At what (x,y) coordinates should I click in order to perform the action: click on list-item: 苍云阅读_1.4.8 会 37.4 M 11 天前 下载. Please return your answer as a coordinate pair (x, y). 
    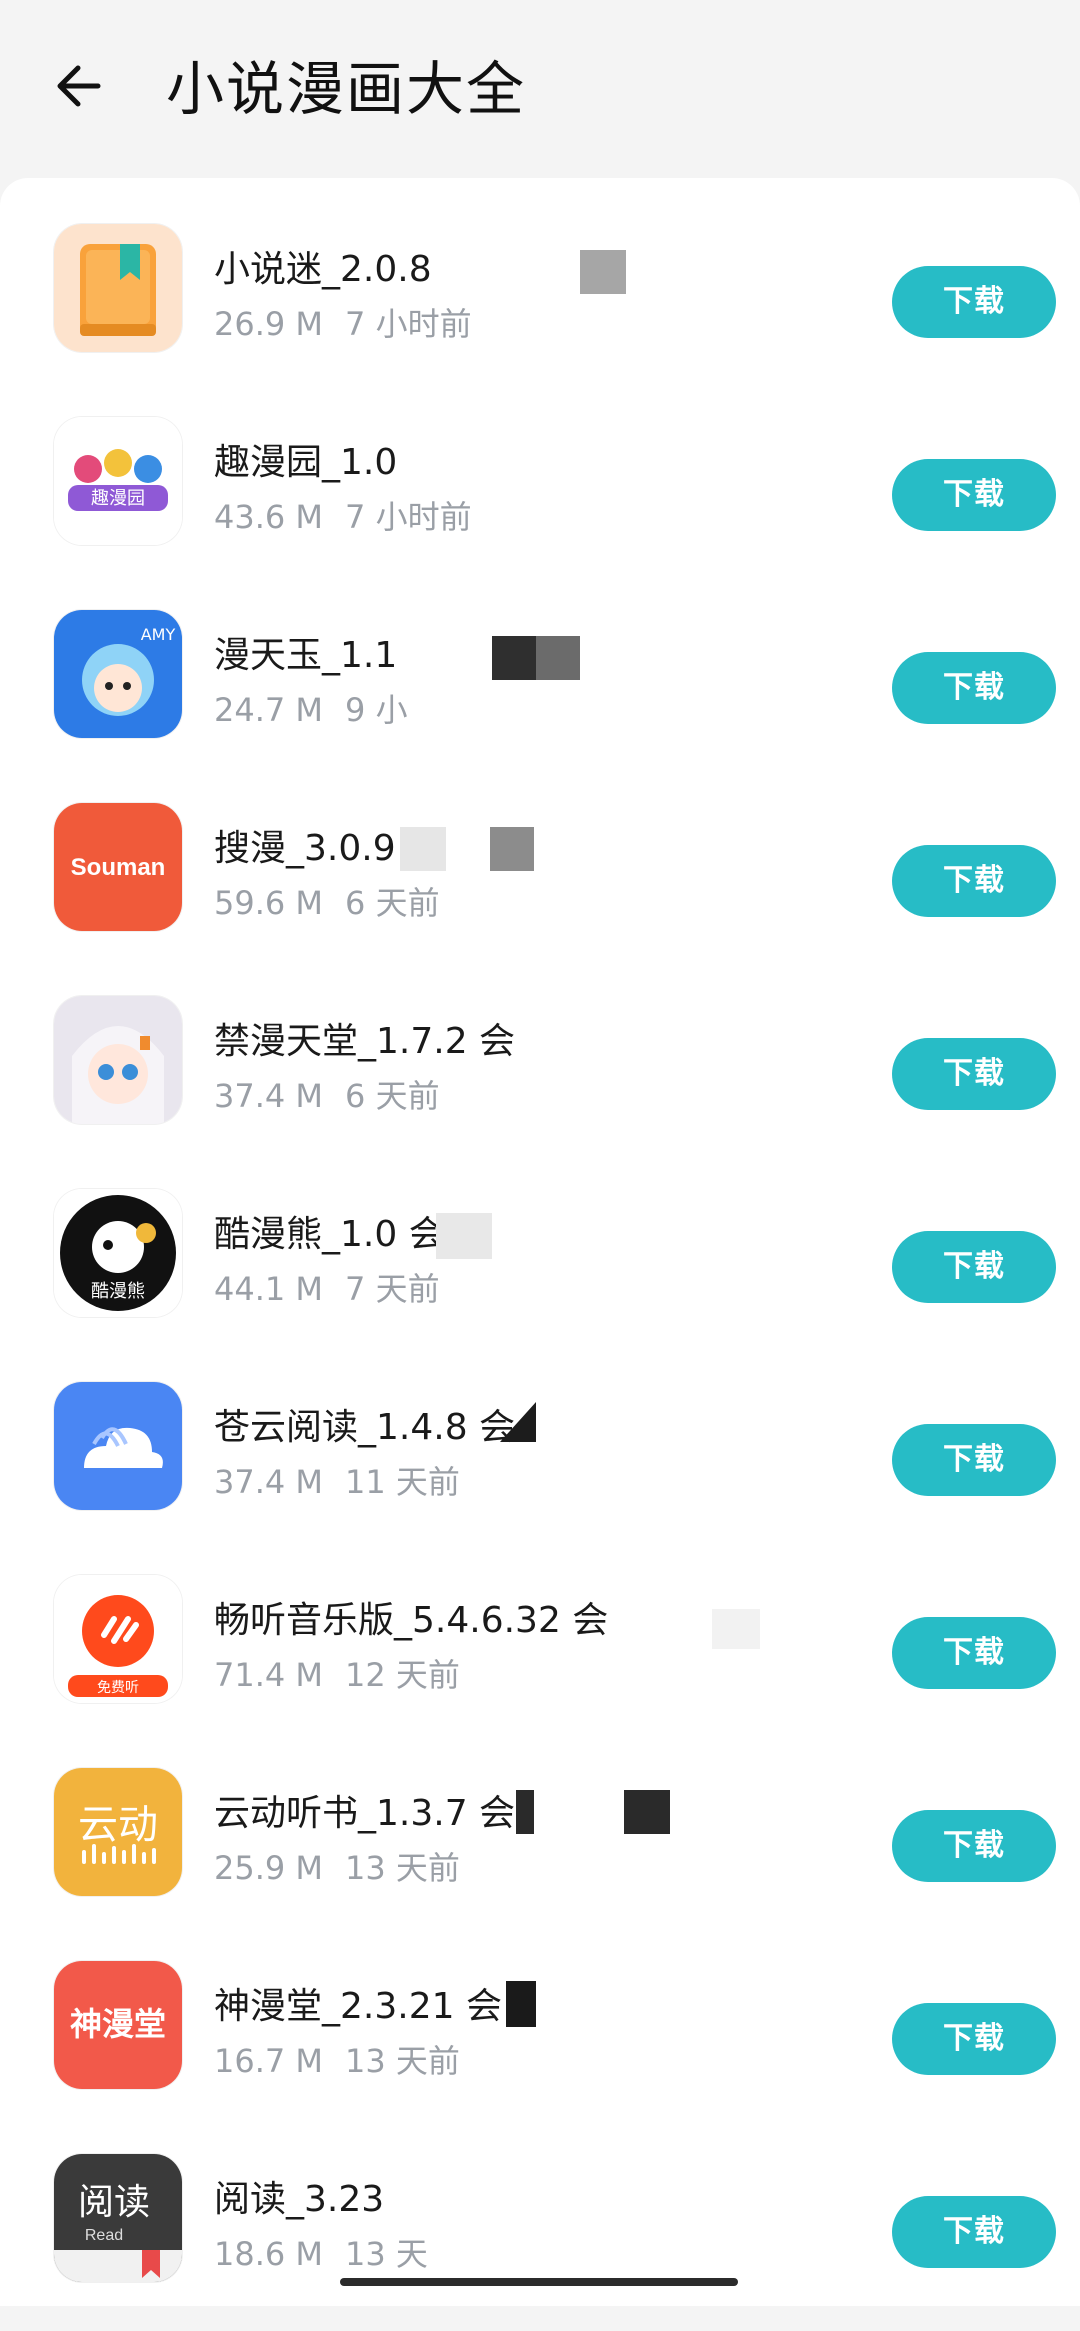
    Looking at the image, I should click on (540, 1462).